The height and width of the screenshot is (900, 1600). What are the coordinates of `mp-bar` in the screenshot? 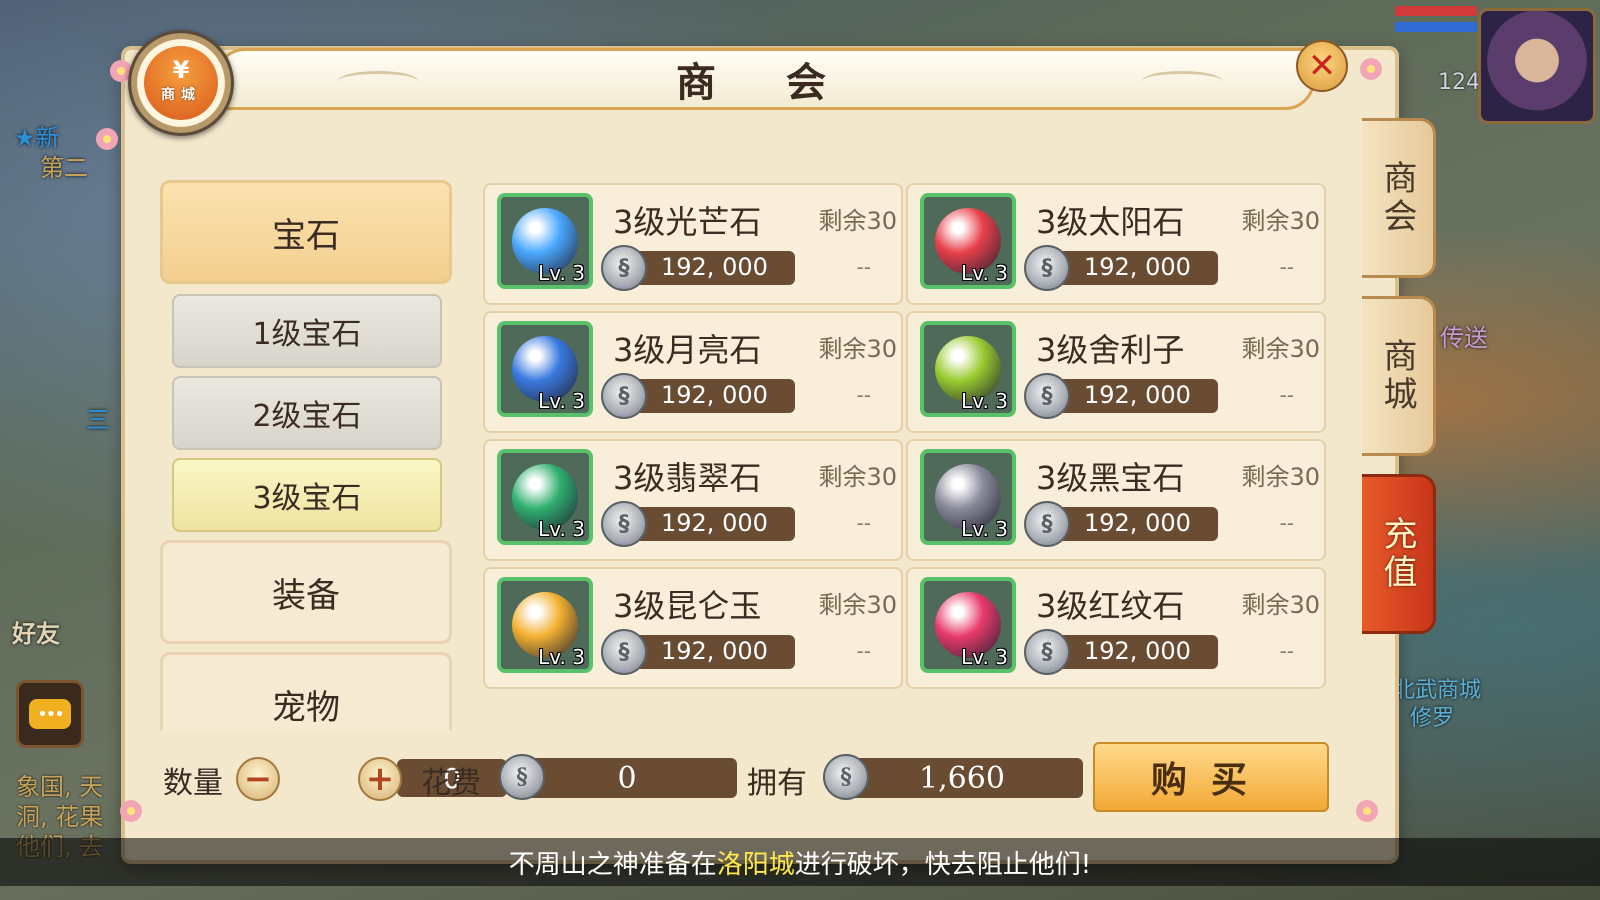 It's located at (1436, 27).